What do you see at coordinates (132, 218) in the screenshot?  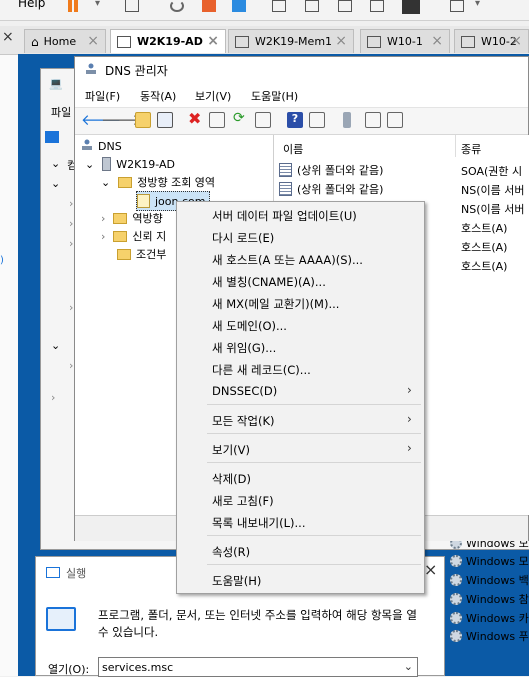 I see `tree-item-reverse-zones: › 역방향` at bounding box center [132, 218].